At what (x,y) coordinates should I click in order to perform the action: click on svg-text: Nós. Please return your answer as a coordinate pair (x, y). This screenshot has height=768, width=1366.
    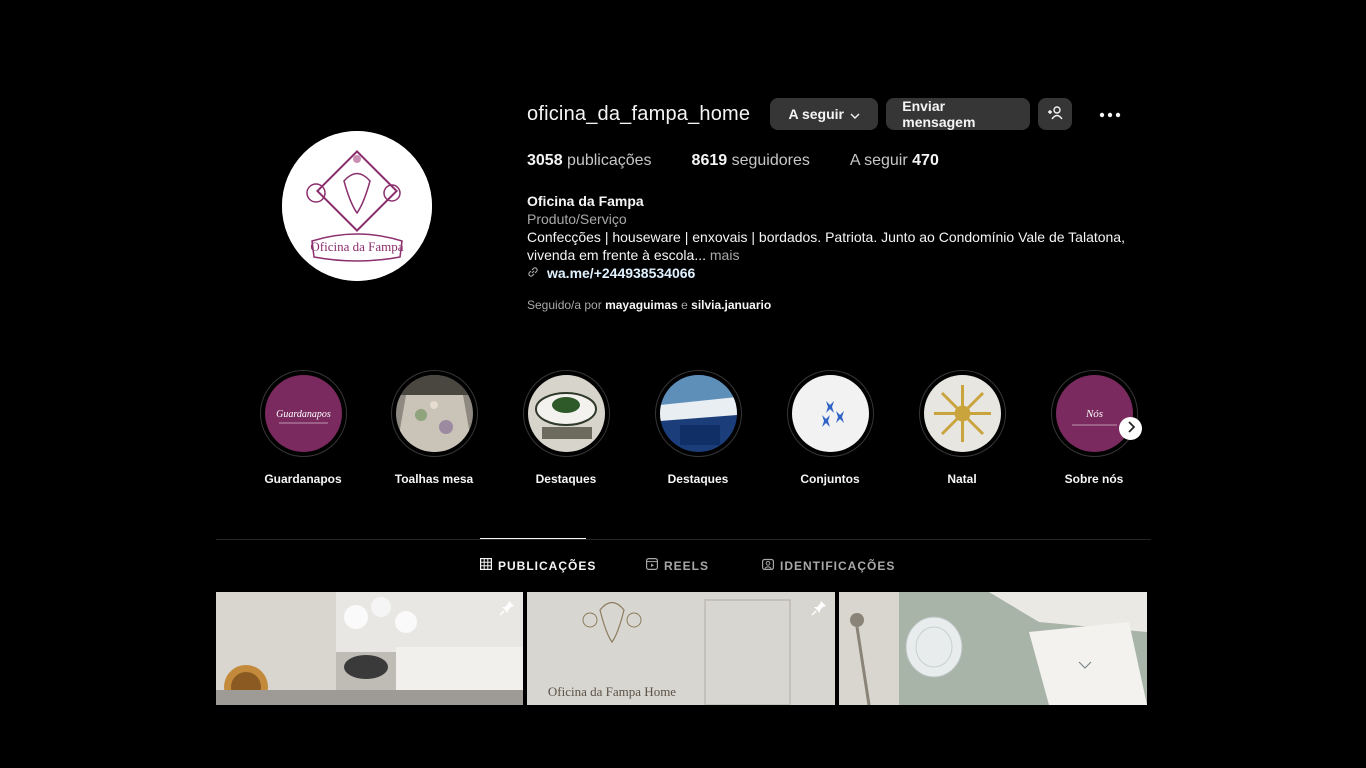
    Looking at the image, I should click on (1093, 414).